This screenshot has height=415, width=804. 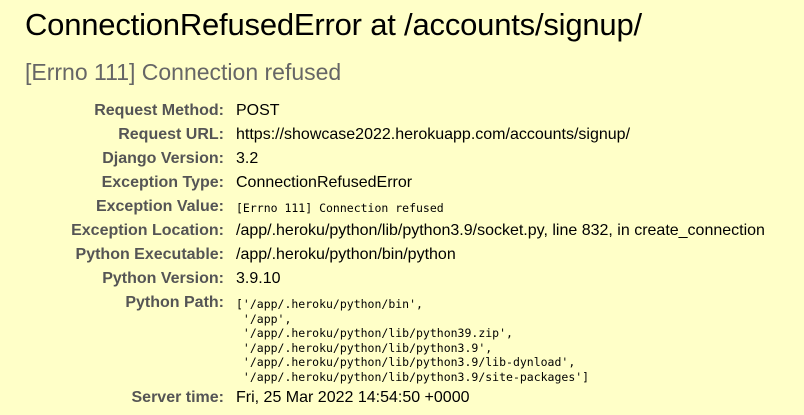 What do you see at coordinates (402, 278) in the screenshot?
I see `meta-row-python-version: Python Version: 3.9.10` at bounding box center [402, 278].